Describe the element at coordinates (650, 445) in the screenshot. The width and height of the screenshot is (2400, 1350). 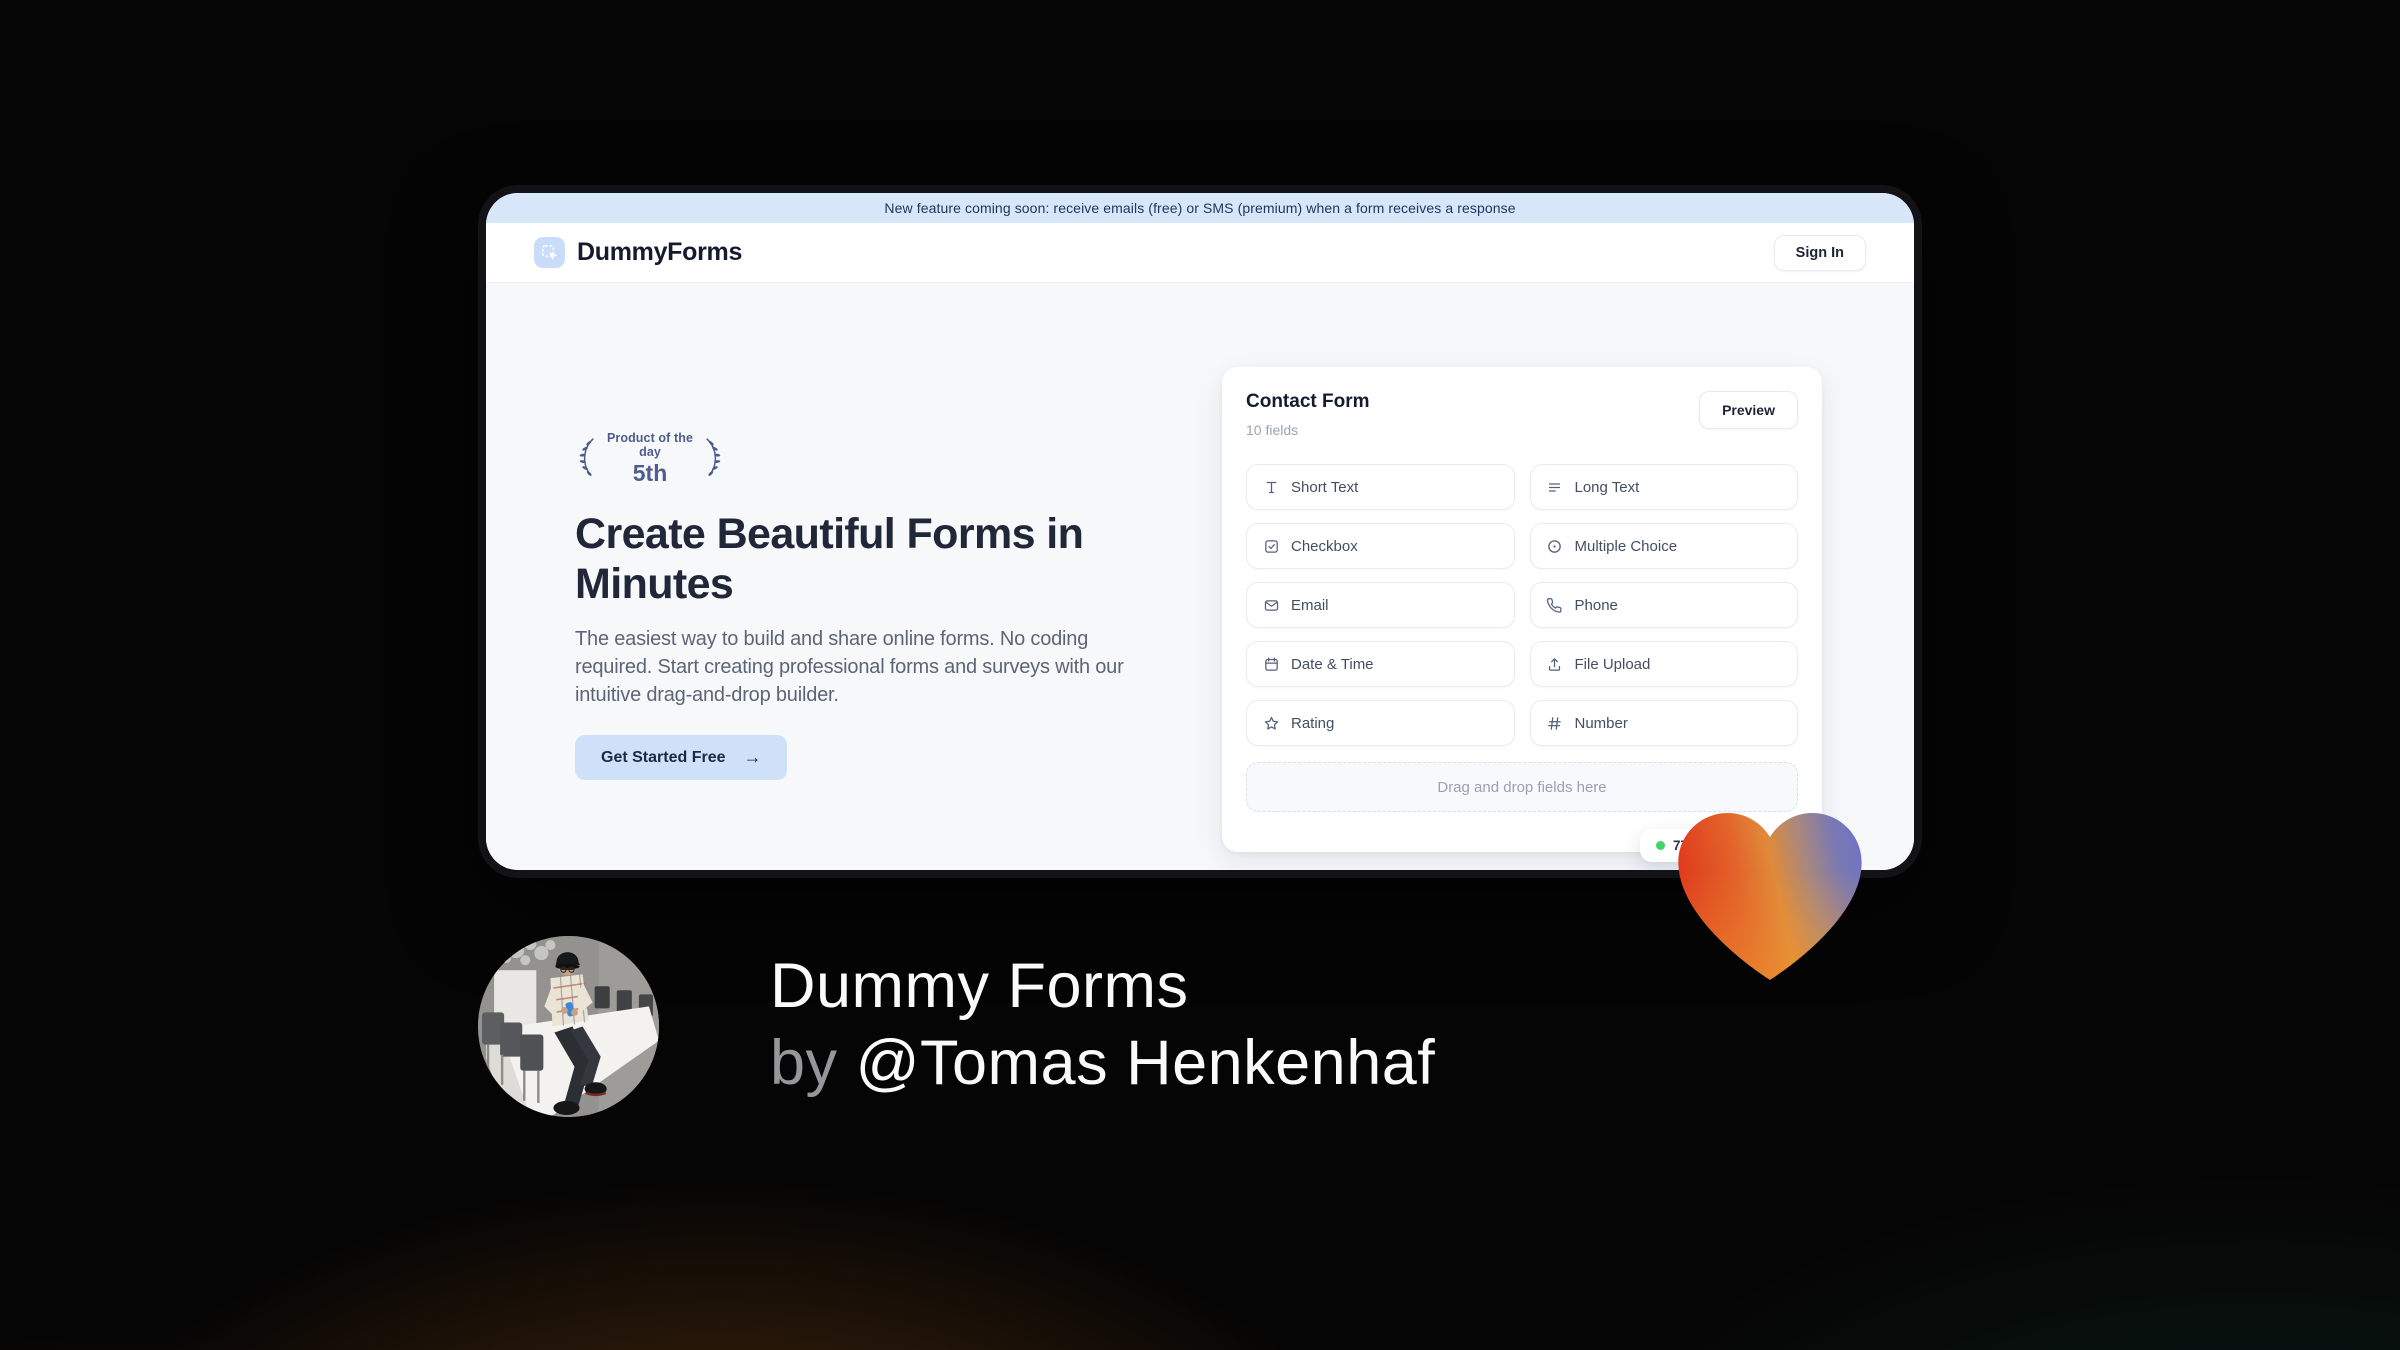
I see `poty-line1: Product of the day` at that location.